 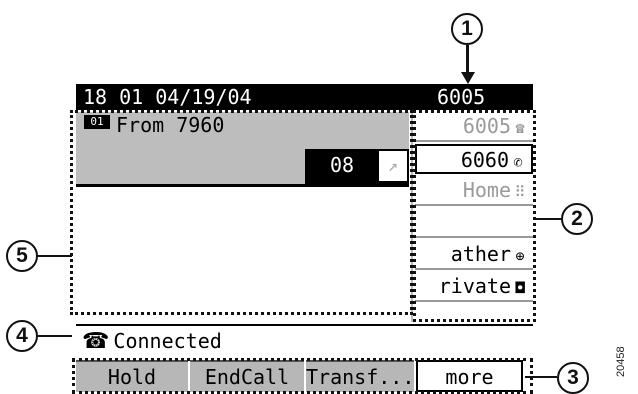 I want to click on line-divider, so click(x=412, y=217).